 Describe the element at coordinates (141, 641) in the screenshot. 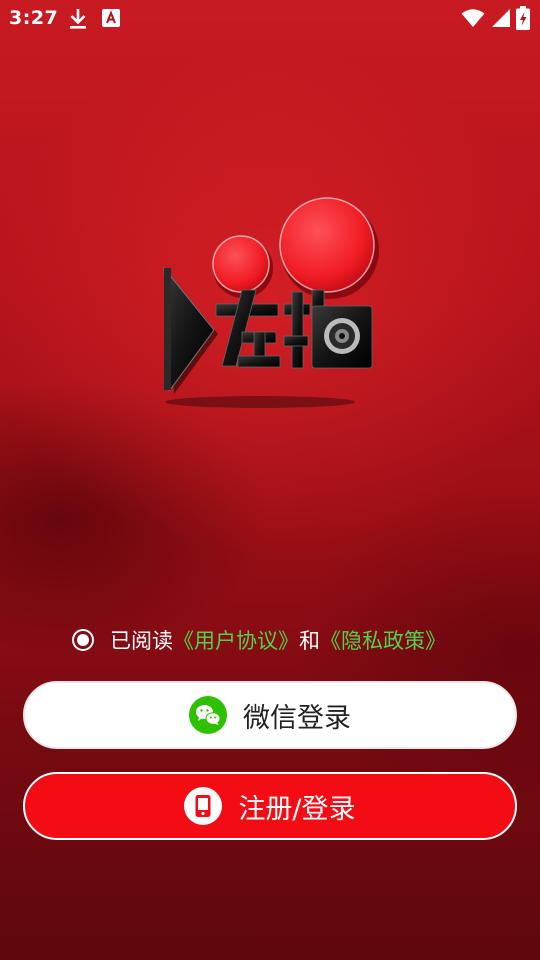

I see `agreement-prefix: 已阅读` at that location.